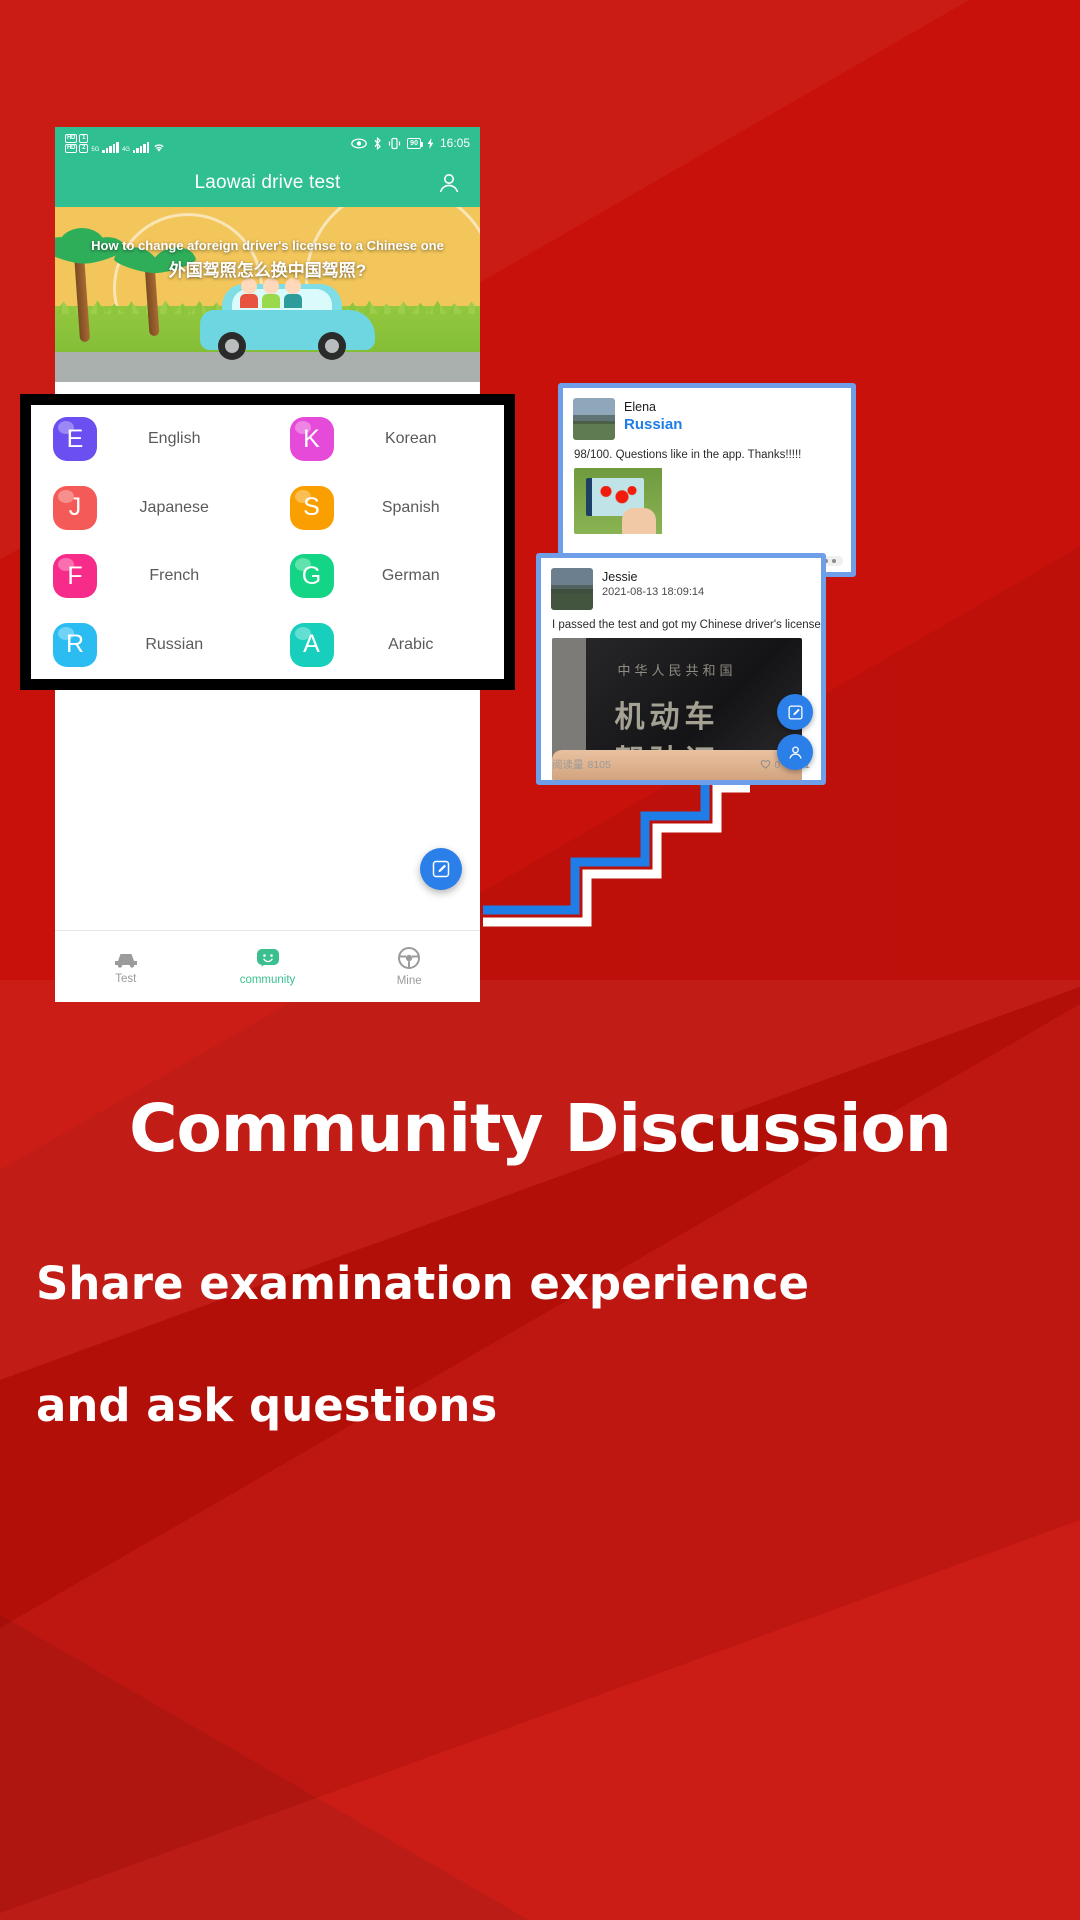 The image size is (1080, 1920). I want to click on language-label: Russian, so click(174, 644).